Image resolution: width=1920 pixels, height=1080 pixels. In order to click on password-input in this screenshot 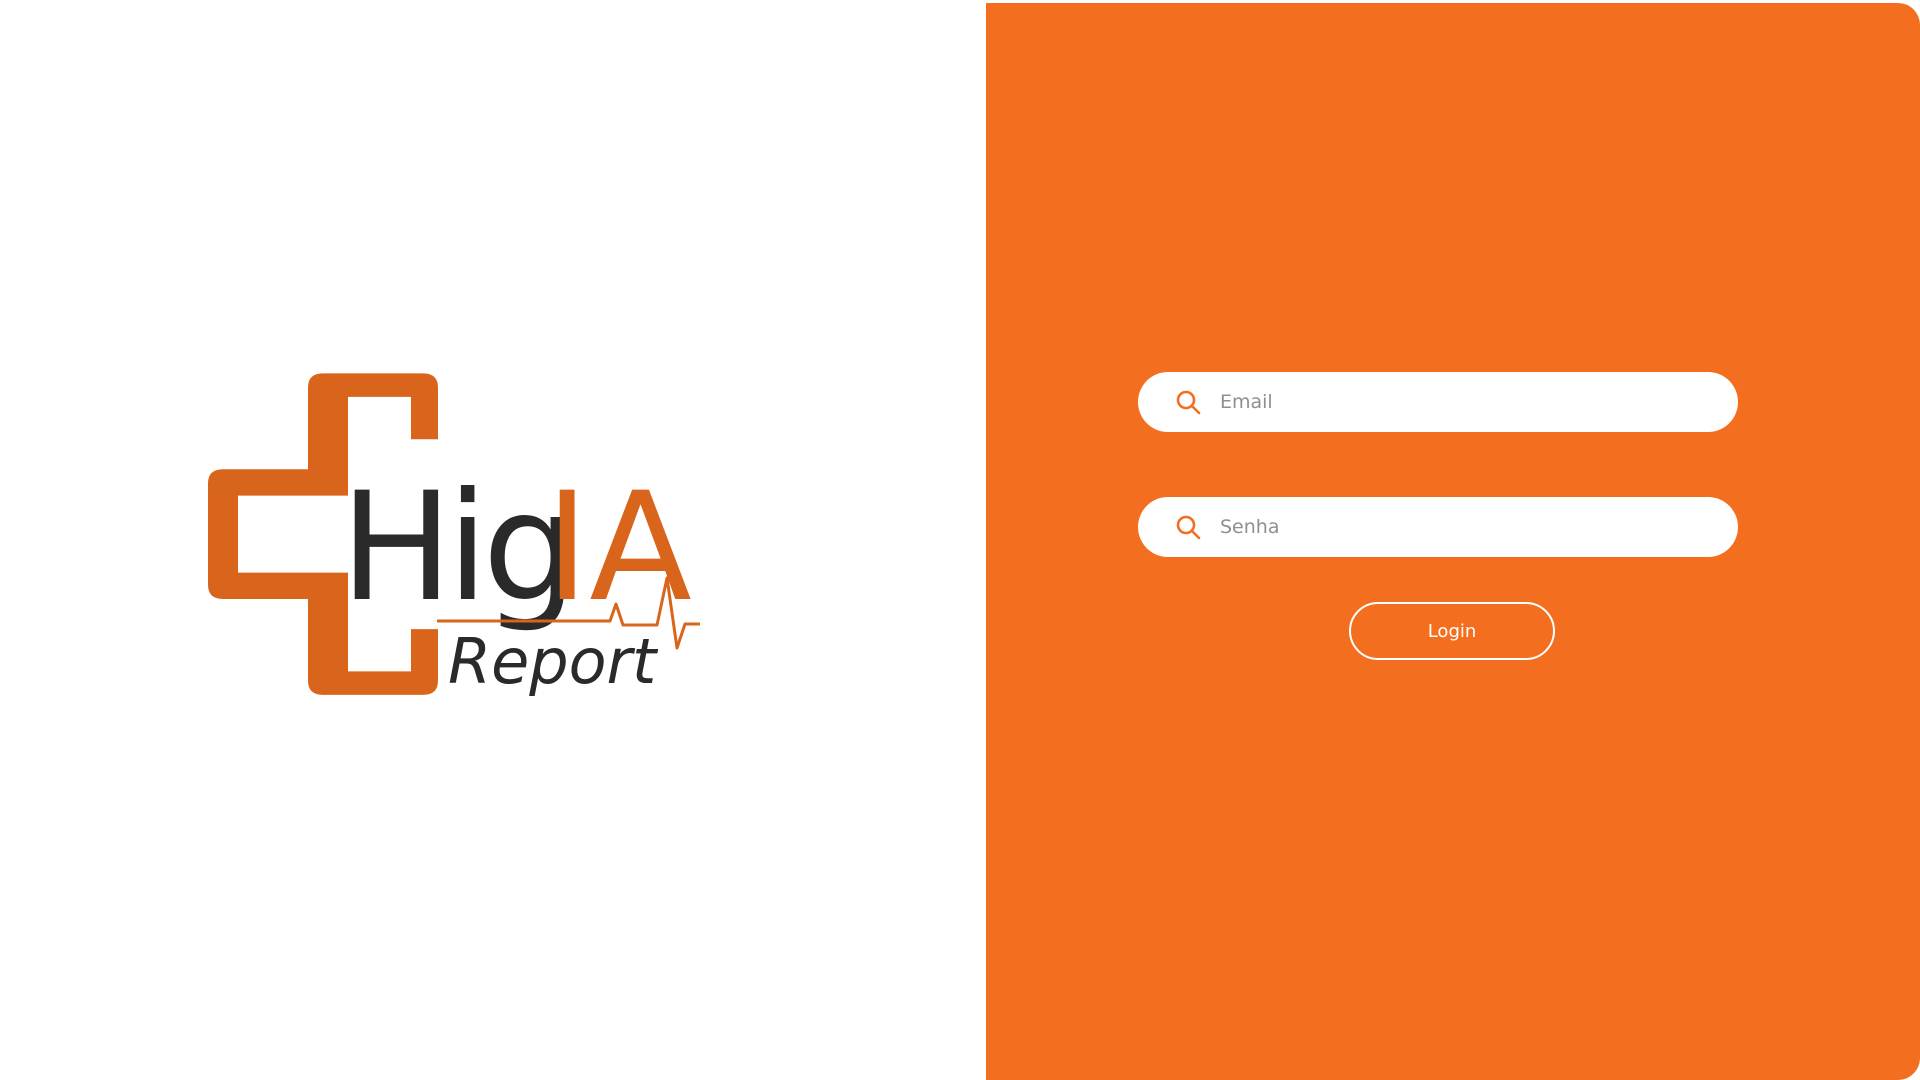, I will do `click(1470, 527)`.